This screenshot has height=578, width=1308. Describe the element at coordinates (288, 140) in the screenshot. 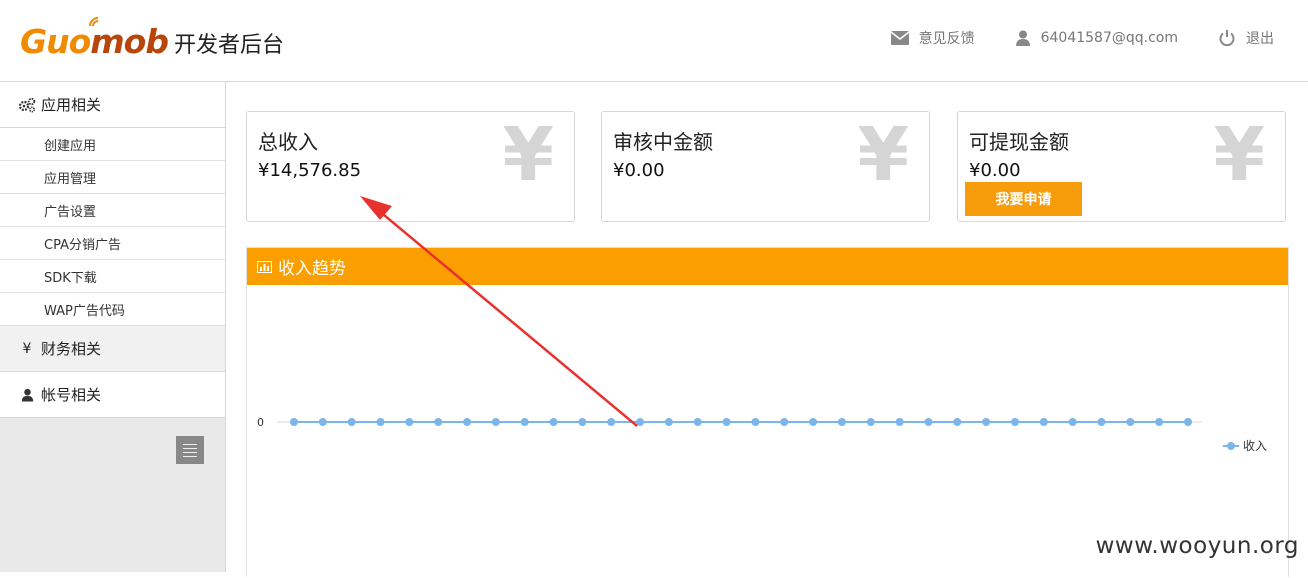

I see `card-total-income-title: 总收入` at that location.